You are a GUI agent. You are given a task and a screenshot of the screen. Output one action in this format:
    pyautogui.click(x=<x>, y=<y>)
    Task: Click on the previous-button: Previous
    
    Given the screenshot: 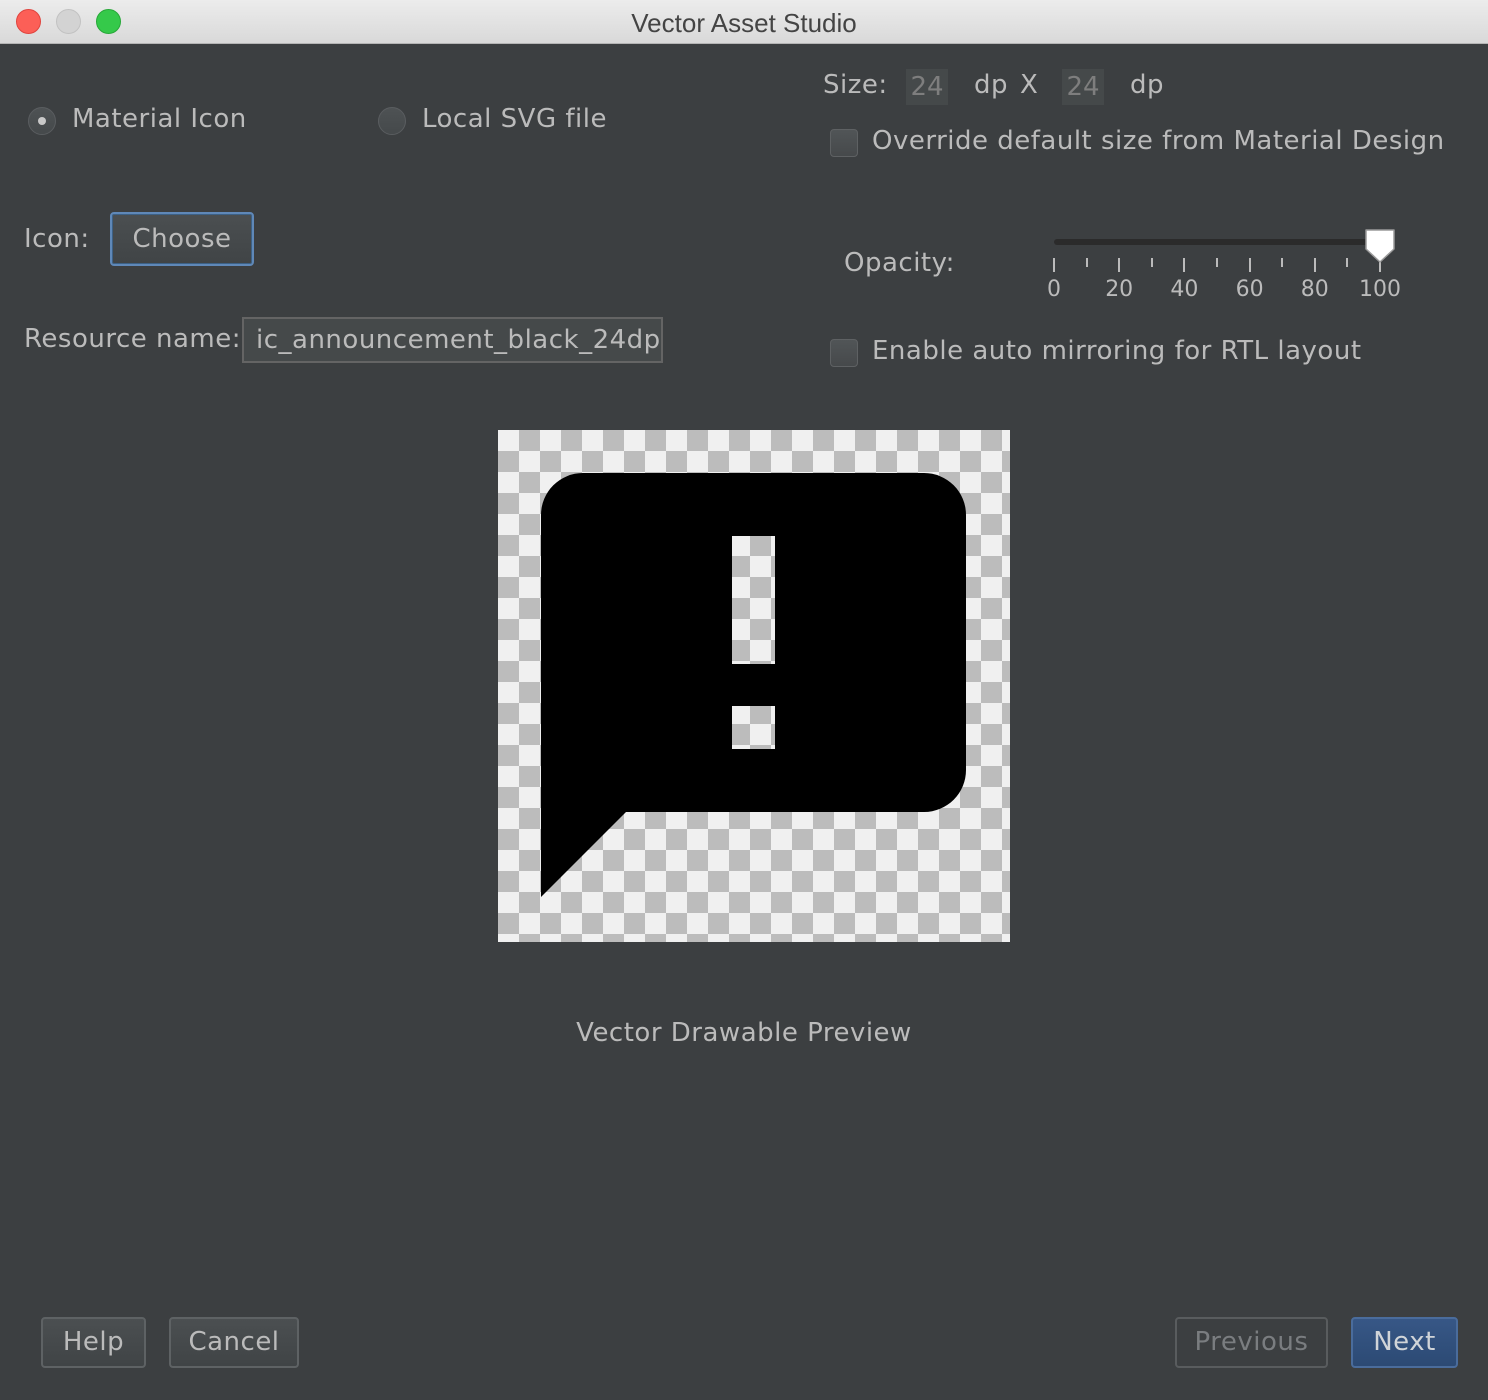 What is the action you would take?
    pyautogui.click(x=1251, y=1342)
    